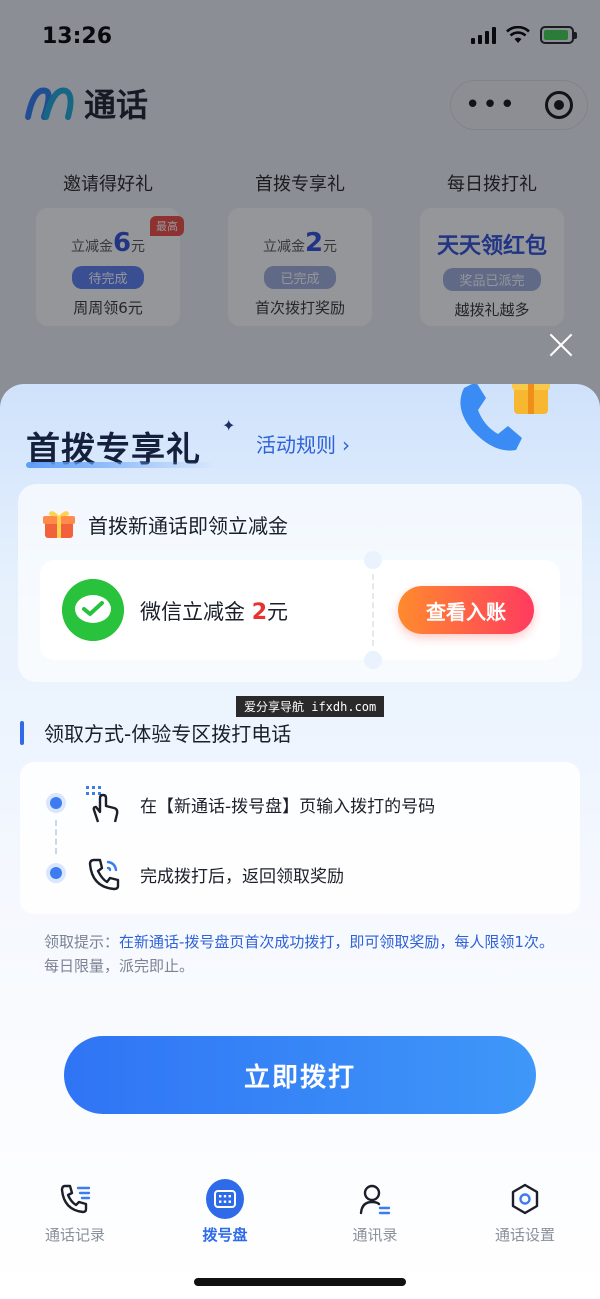  I want to click on reward-card: 首拨新通话即领立减金 微信立减金 2元 查看入账, so click(300, 583).